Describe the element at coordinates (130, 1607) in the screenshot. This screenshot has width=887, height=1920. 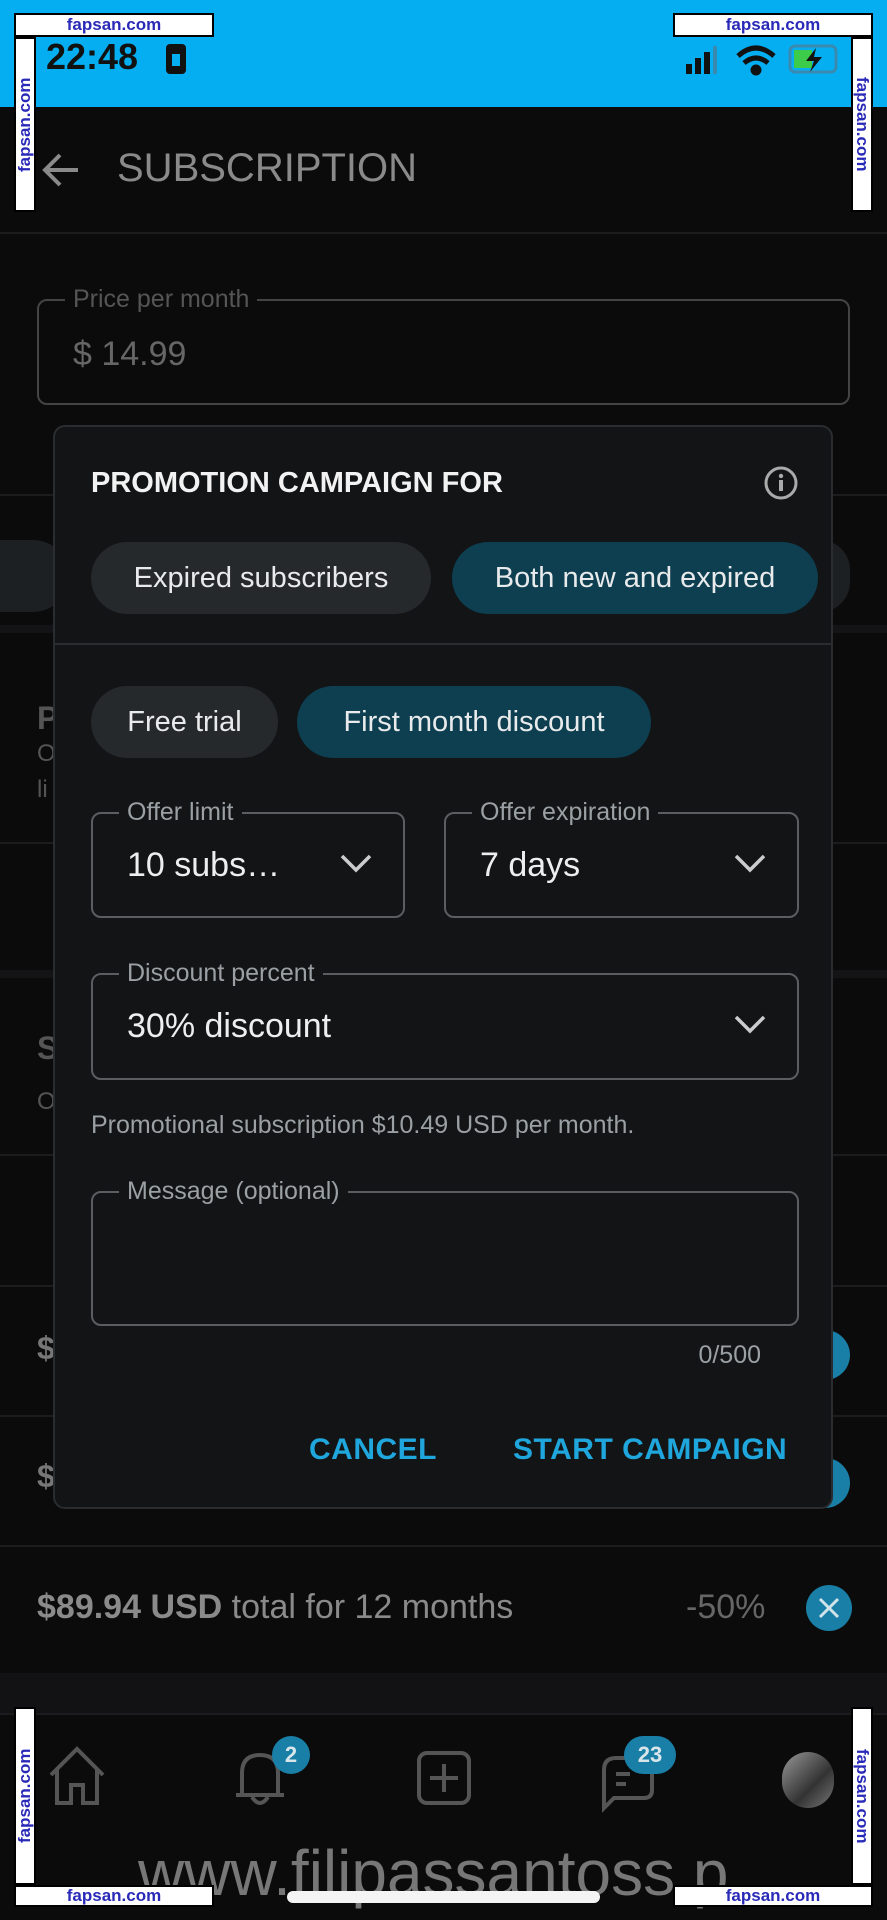
I see `bundle-total: $89.94 USD` at that location.